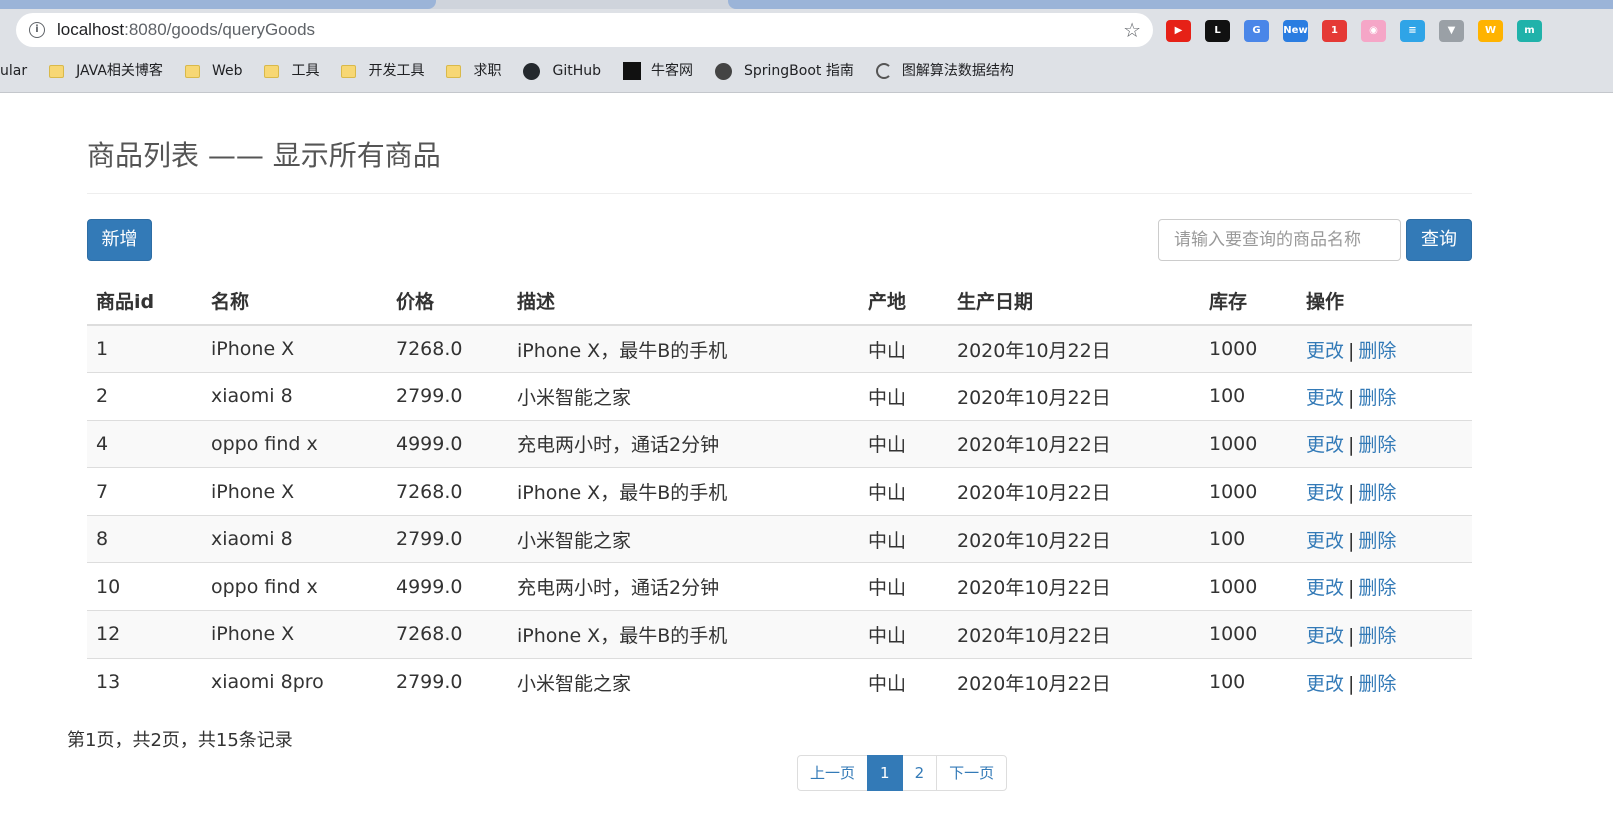  Describe the element at coordinates (1384, 301) in the screenshot. I see `header-operations: 操作` at that location.